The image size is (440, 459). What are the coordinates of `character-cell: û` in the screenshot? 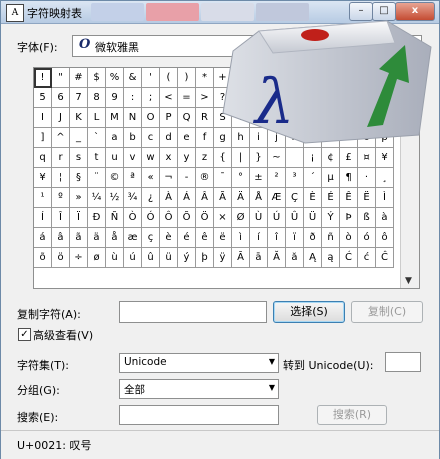 It's located at (151, 258).